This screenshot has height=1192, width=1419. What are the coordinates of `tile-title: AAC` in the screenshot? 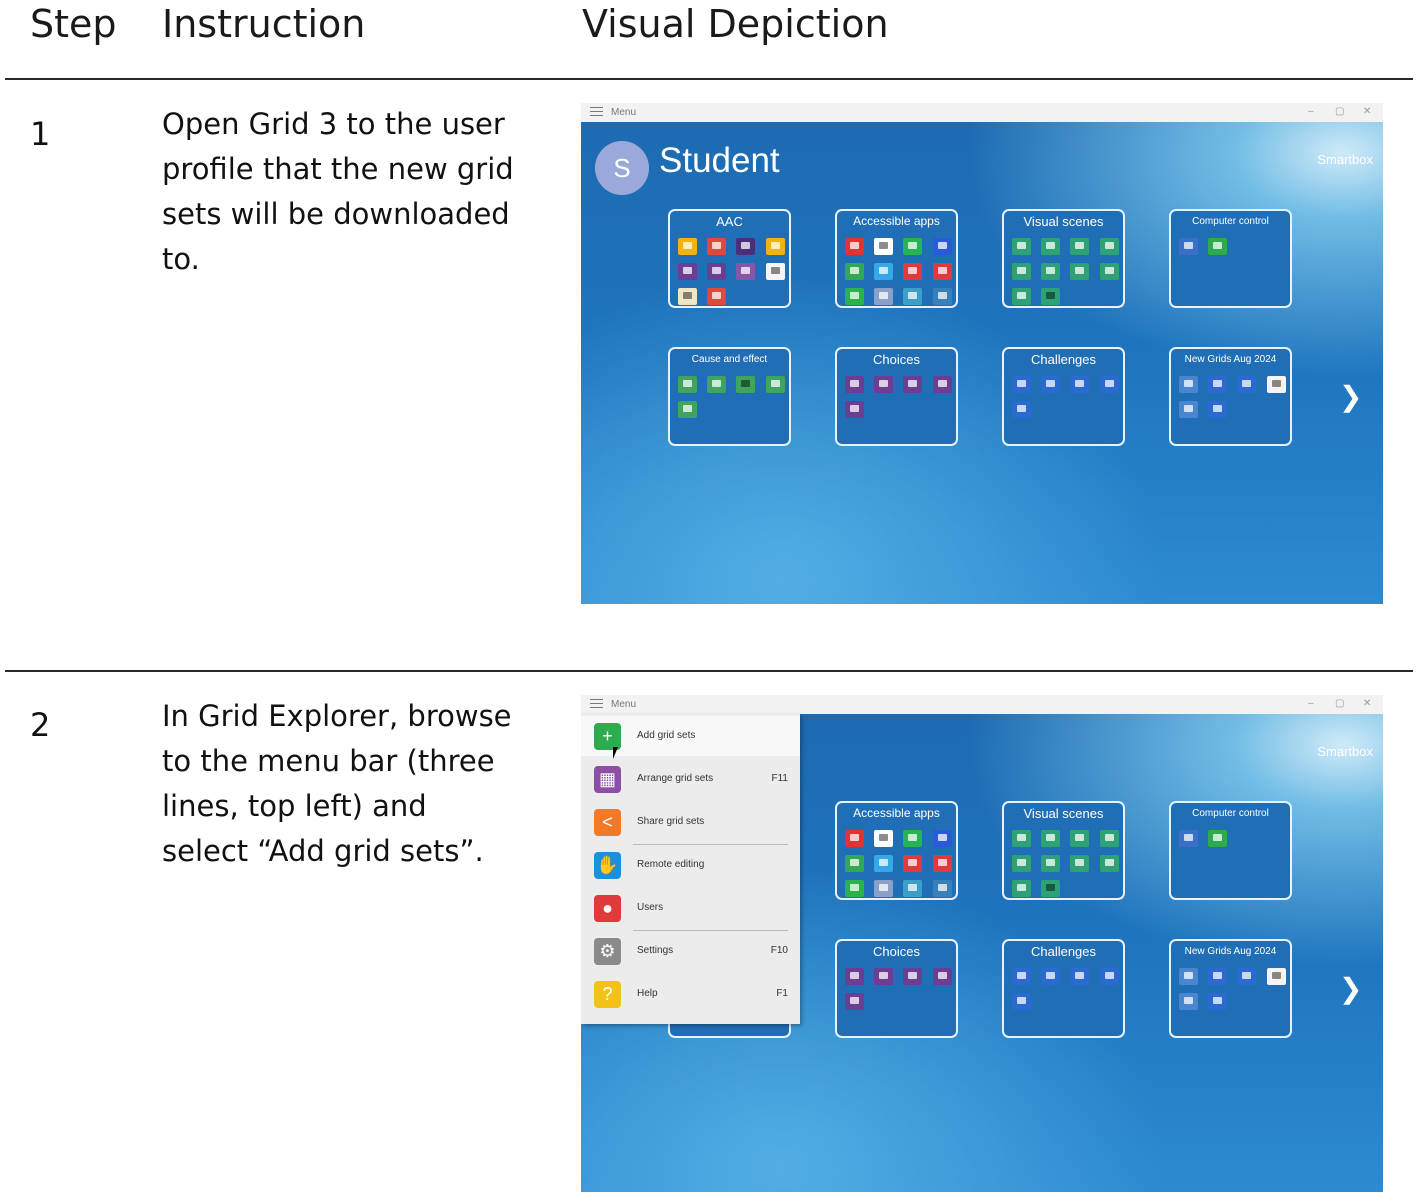 It's located at (729, 221).